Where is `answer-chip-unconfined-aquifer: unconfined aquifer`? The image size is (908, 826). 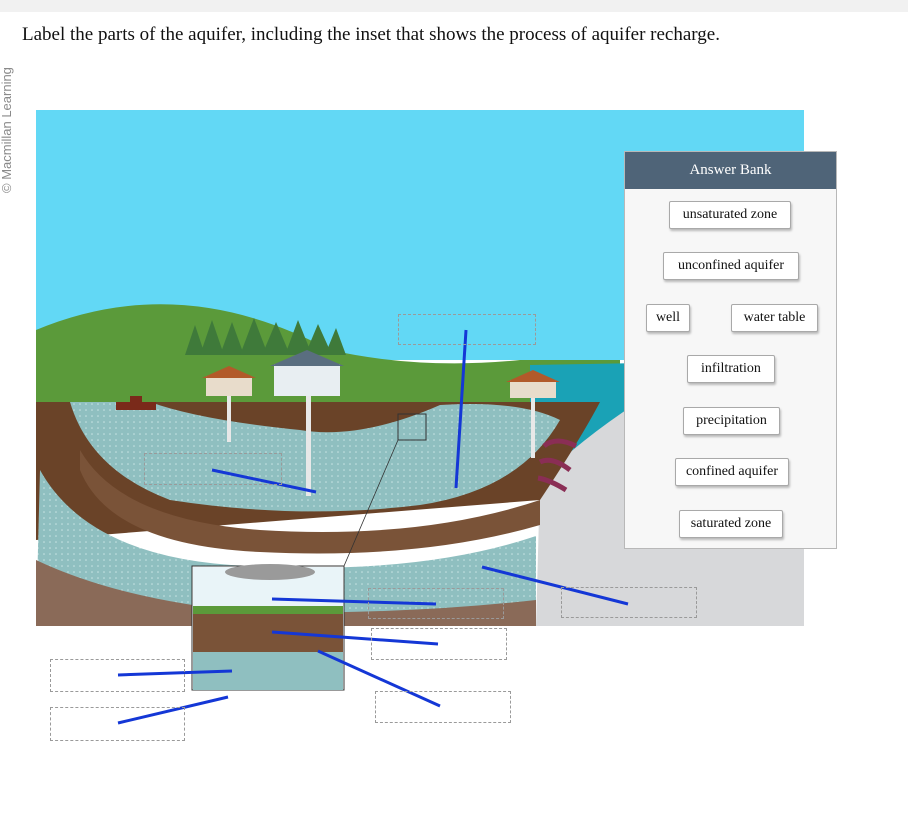 answer-chip-unconfined-aquifer: unconfined aquifer is located at coordinates (731, 266).